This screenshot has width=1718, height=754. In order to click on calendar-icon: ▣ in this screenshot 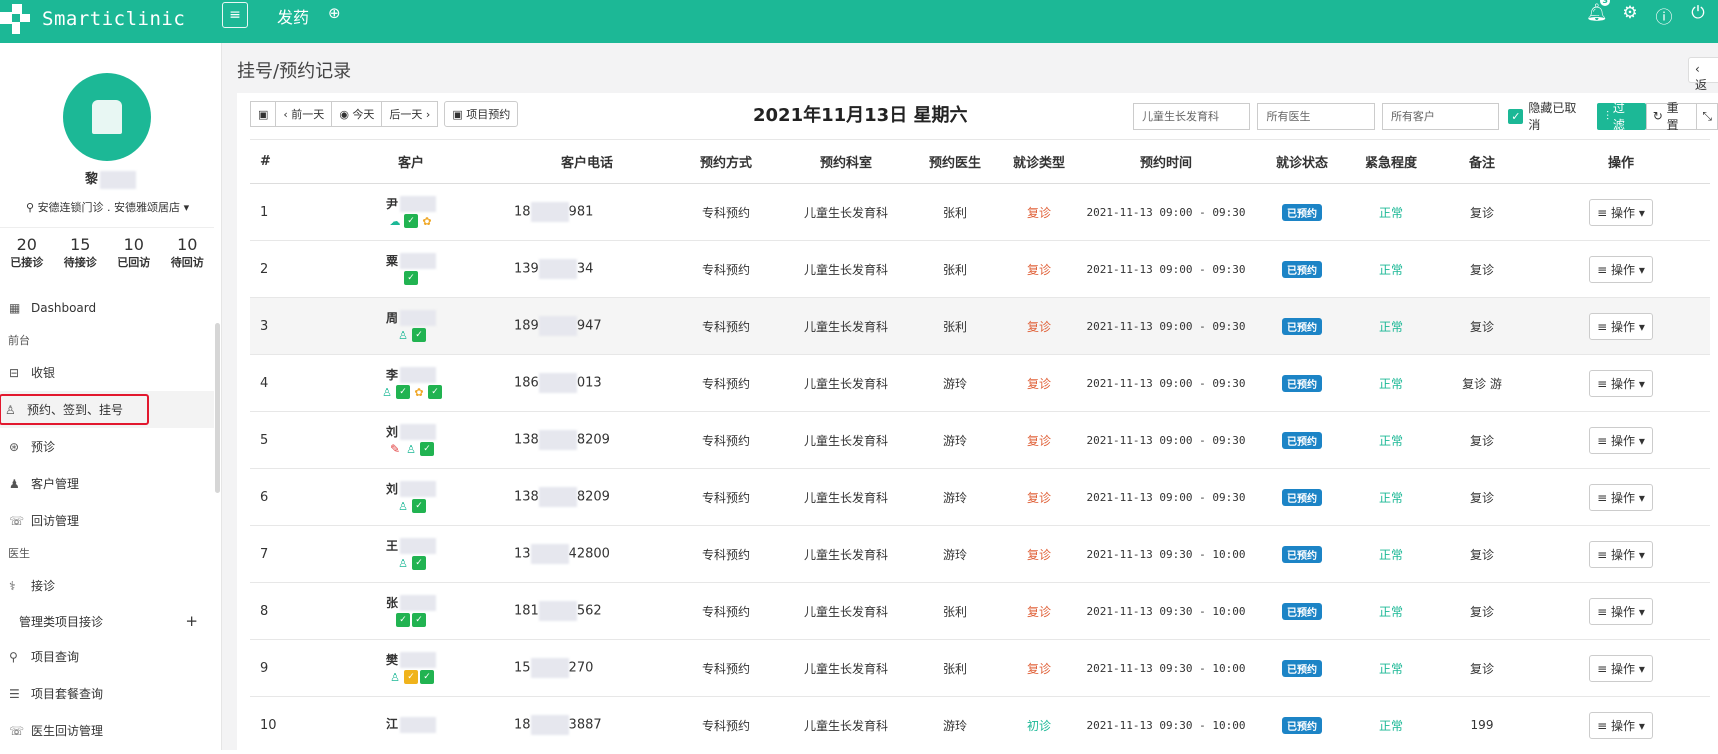, I will do `click(263, 114)`.